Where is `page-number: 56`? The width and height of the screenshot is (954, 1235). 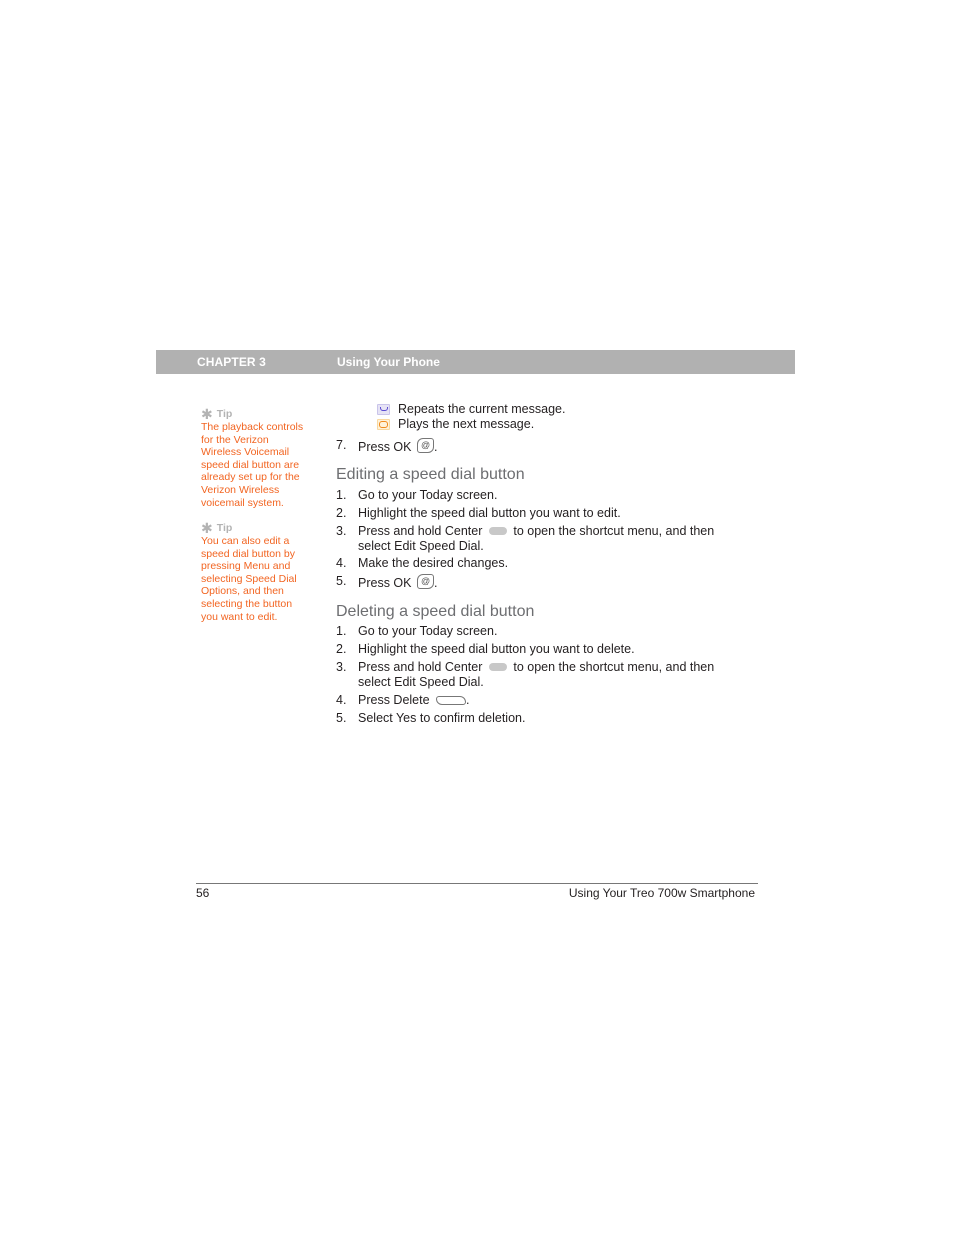
page-number: 56 is located at coordinates (203, 893).